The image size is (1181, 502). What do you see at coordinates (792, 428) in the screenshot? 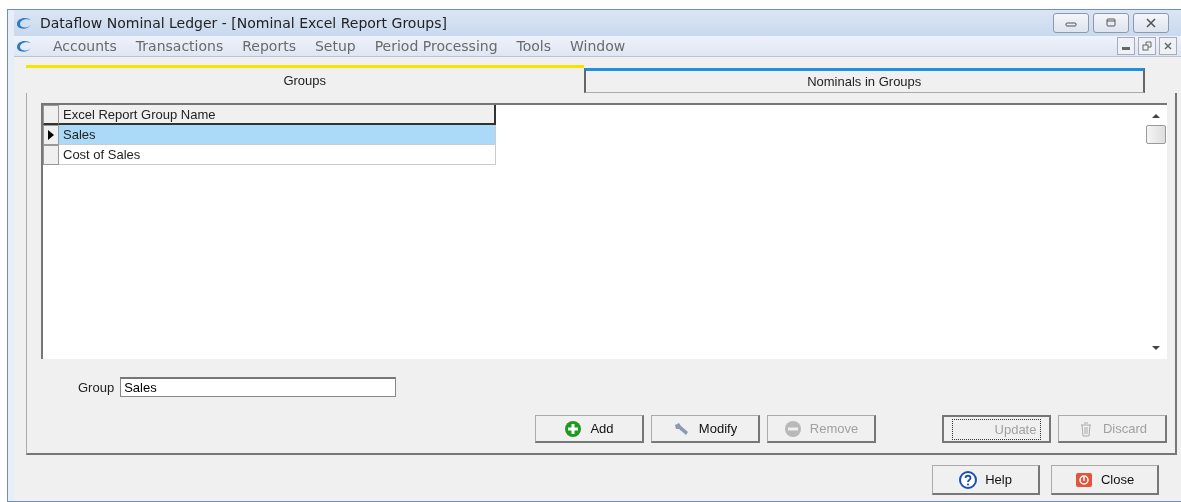
I see `minus-icon` at bounding box center [792, 428].